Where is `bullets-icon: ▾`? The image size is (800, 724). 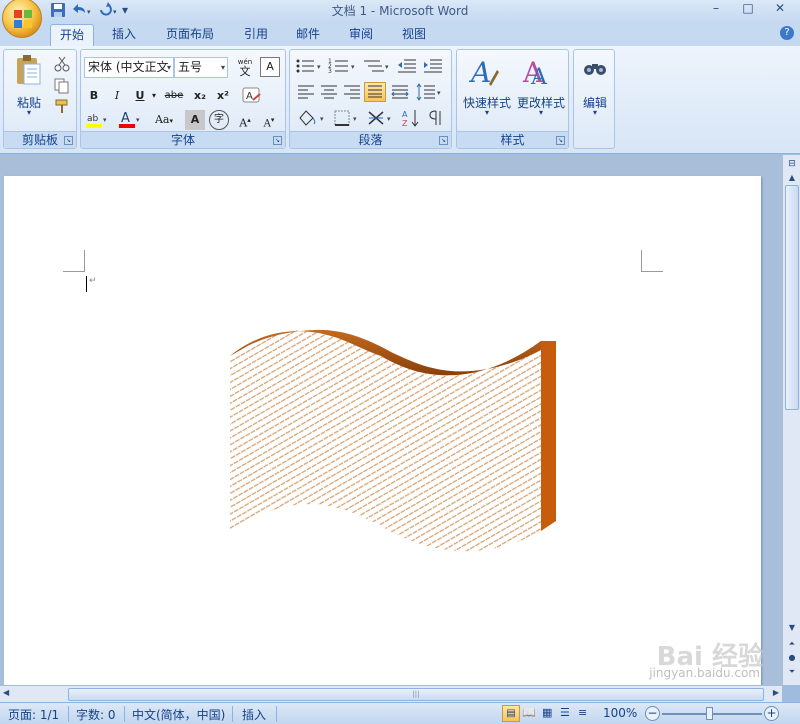
bullets-icon: ▾ is located at coordinates (309, 66).